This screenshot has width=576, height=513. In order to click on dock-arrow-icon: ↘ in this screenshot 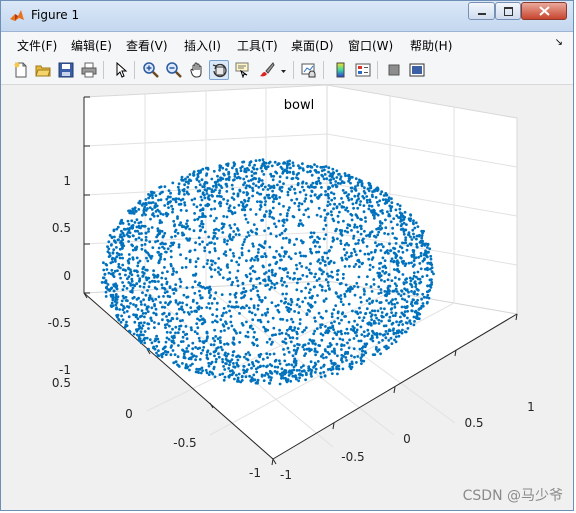, I will do `click(559, 42)`.